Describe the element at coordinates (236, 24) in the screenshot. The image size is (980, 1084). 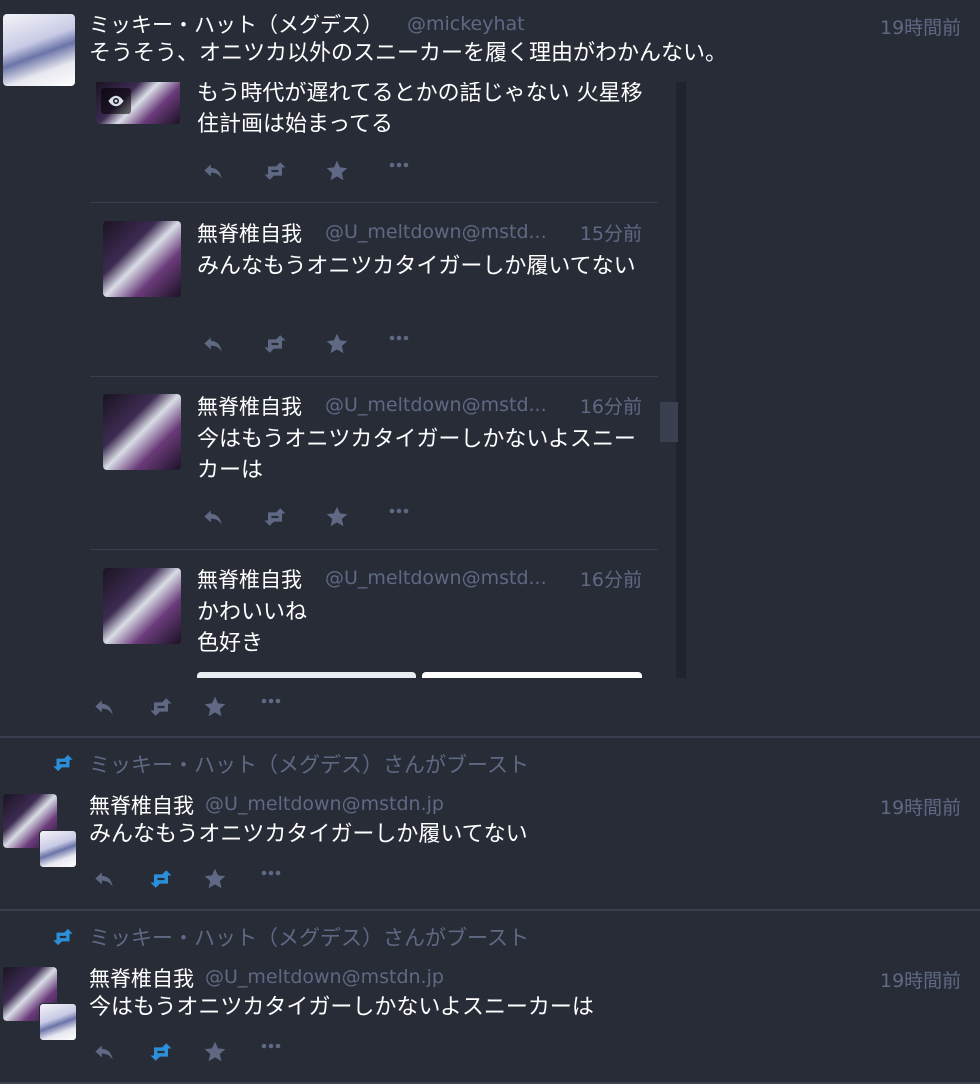
I see `display-name: ミッキー・ハット（メグデス）` at that location.